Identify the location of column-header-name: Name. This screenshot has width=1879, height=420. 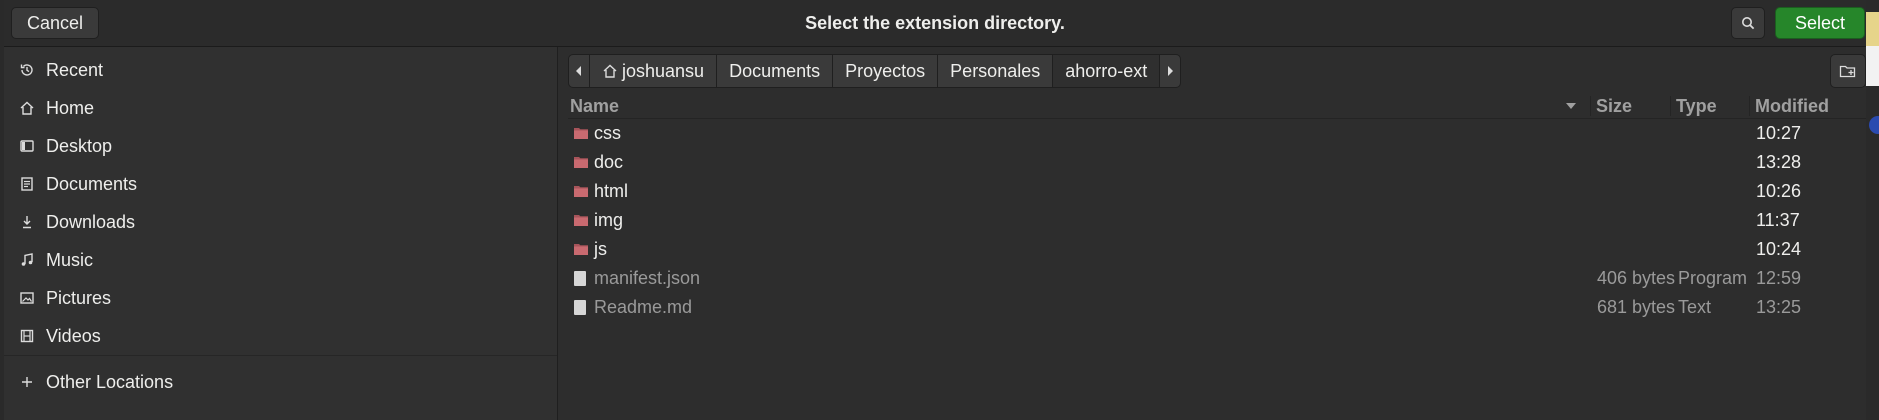
(1079, 106).